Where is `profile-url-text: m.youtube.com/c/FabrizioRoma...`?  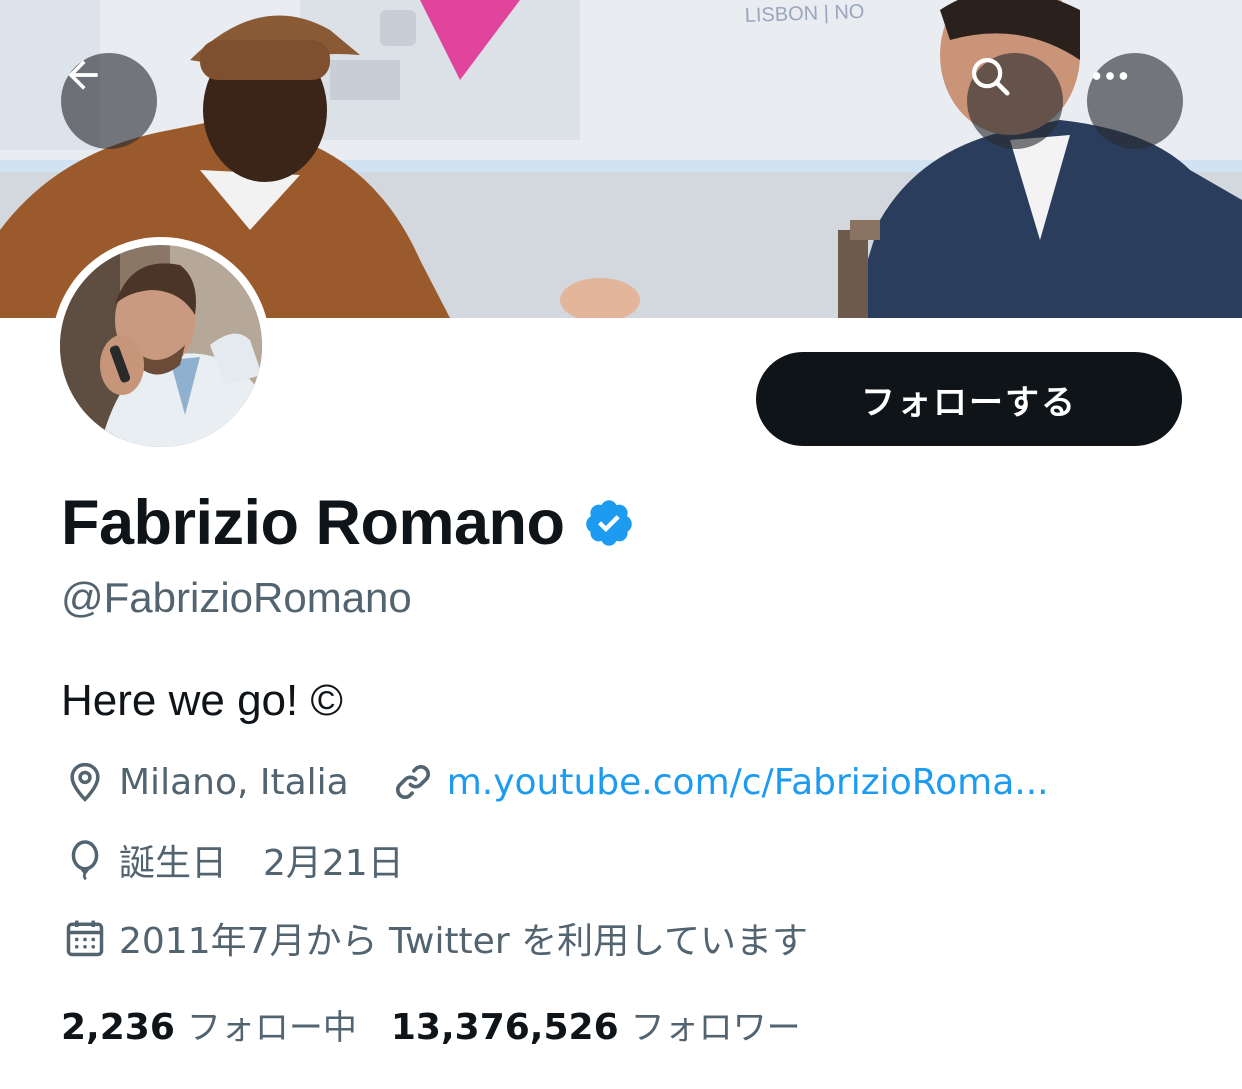 profile-url-text: m.youtube.com/c/FabrizioRoma... is located at coordinates (748, 782).